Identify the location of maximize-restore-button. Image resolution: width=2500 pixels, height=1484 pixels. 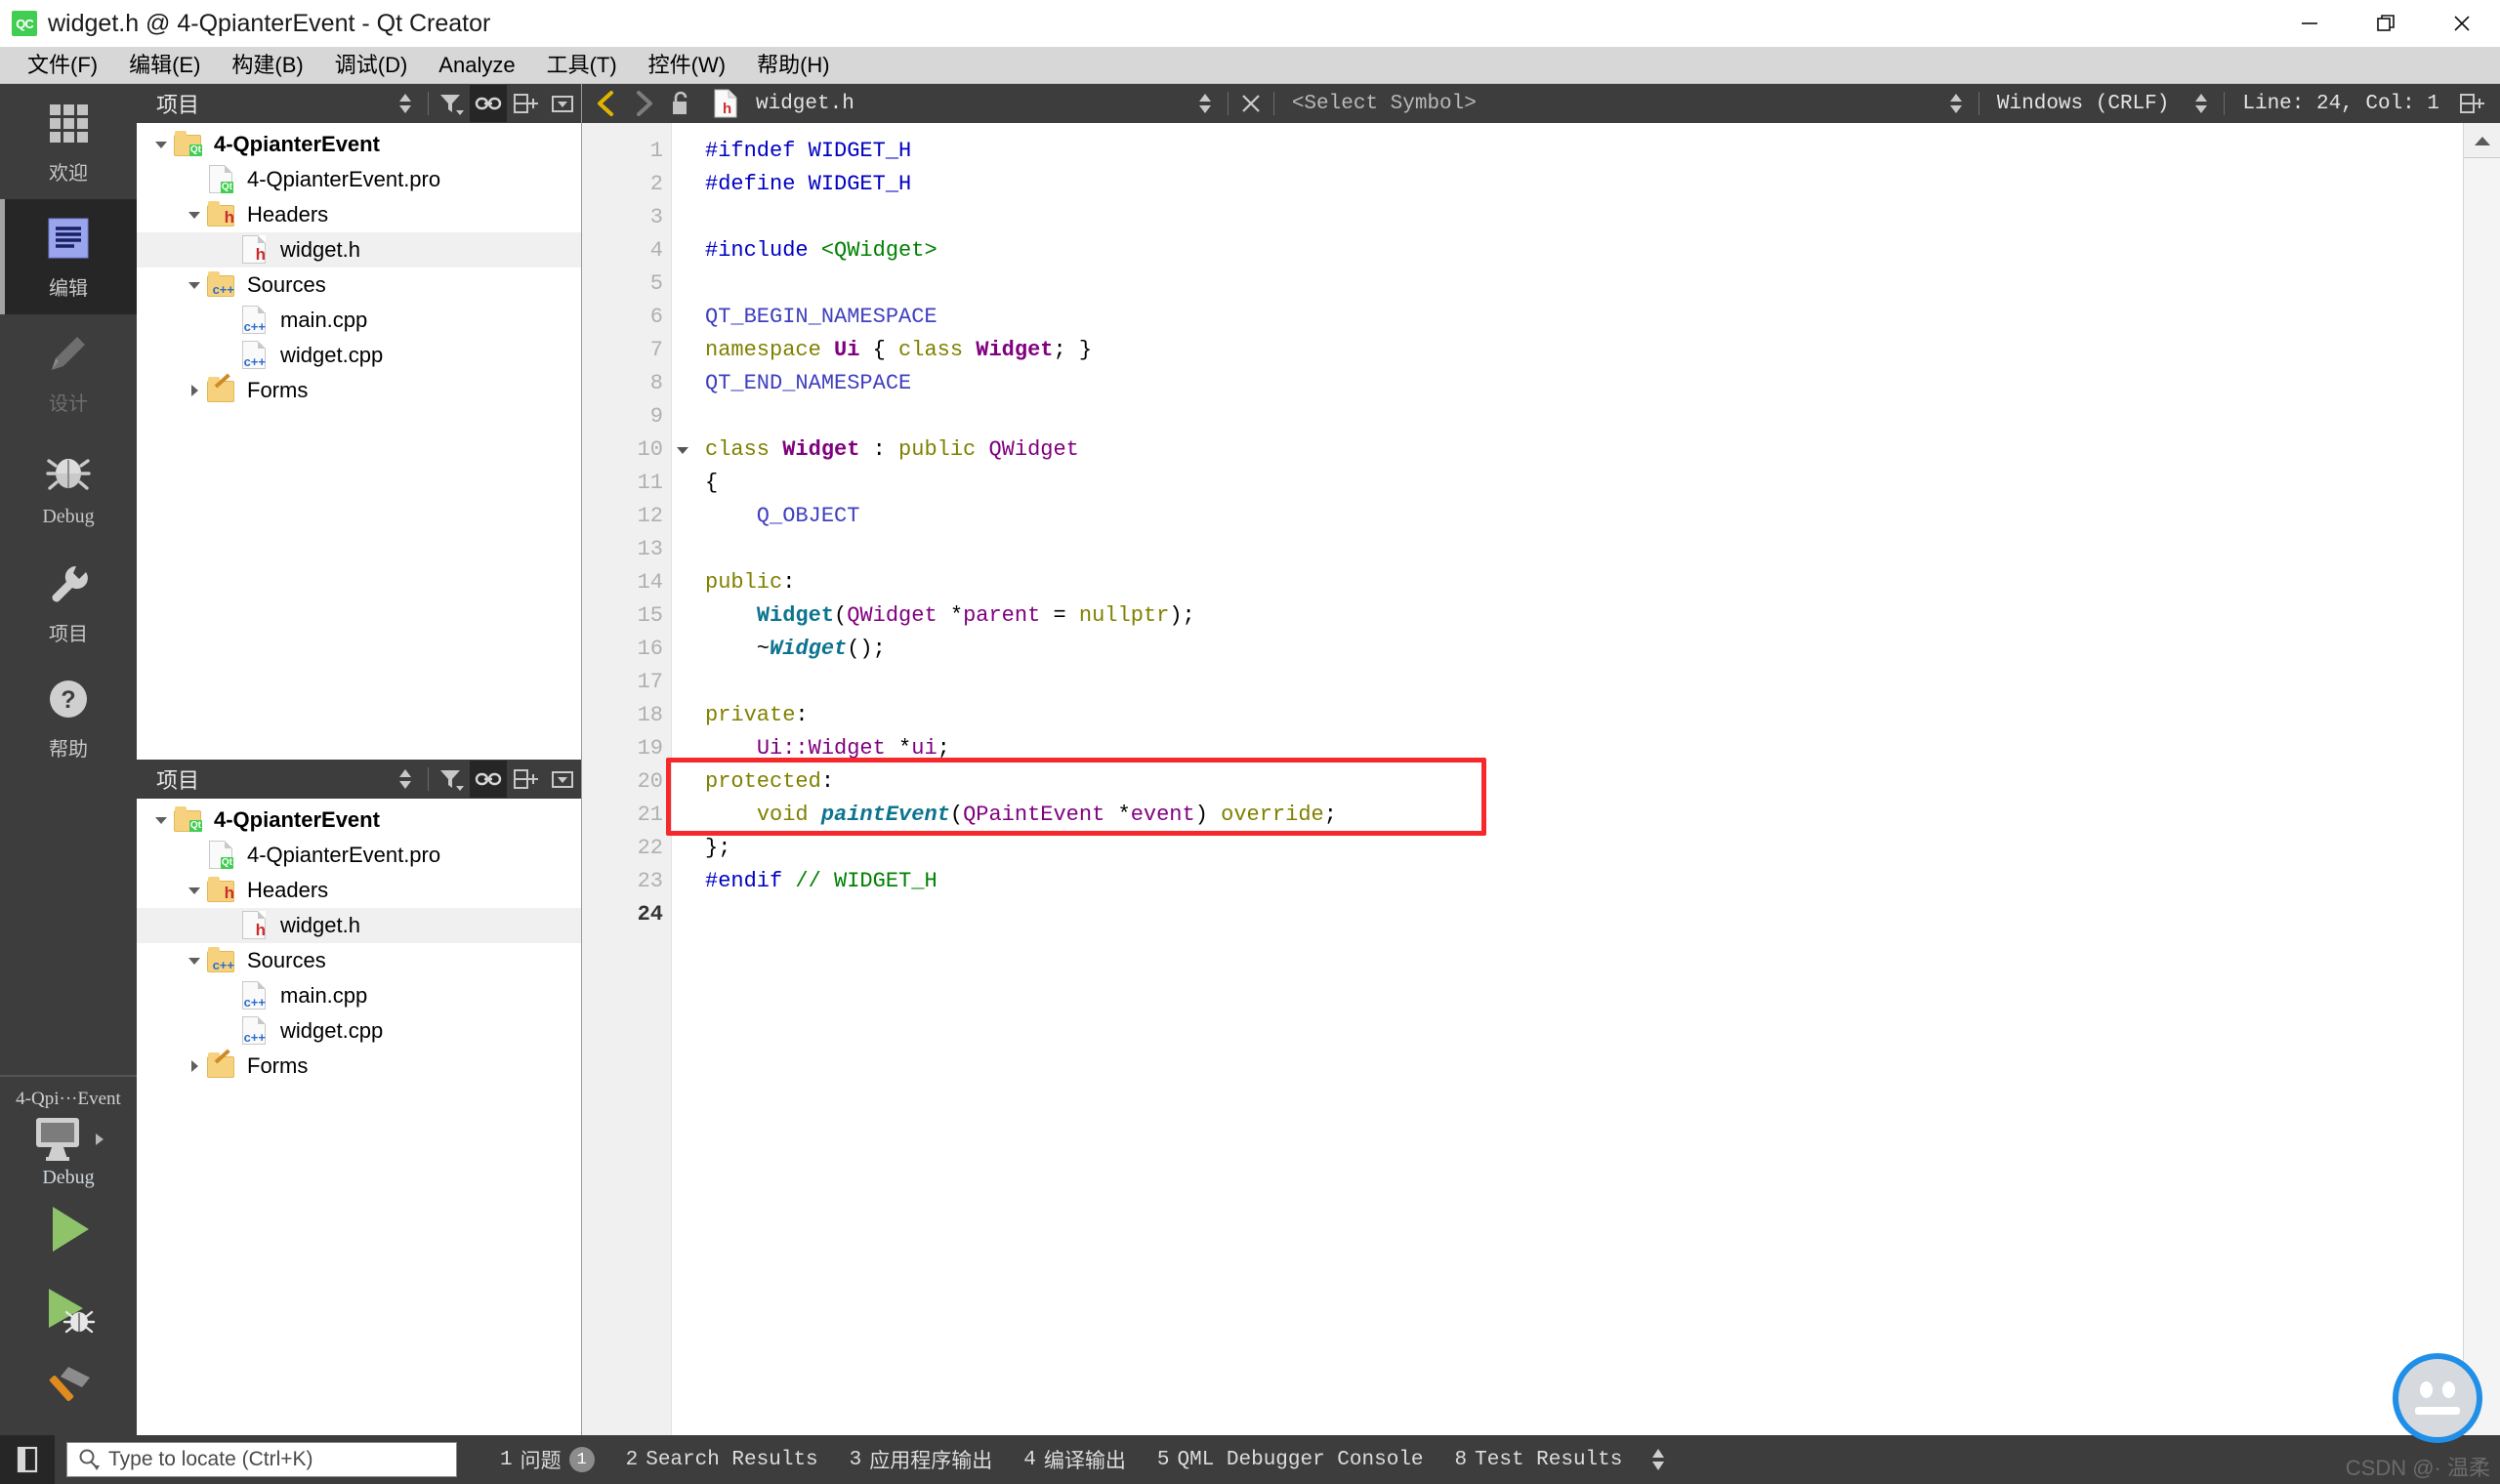
(2386, 23).